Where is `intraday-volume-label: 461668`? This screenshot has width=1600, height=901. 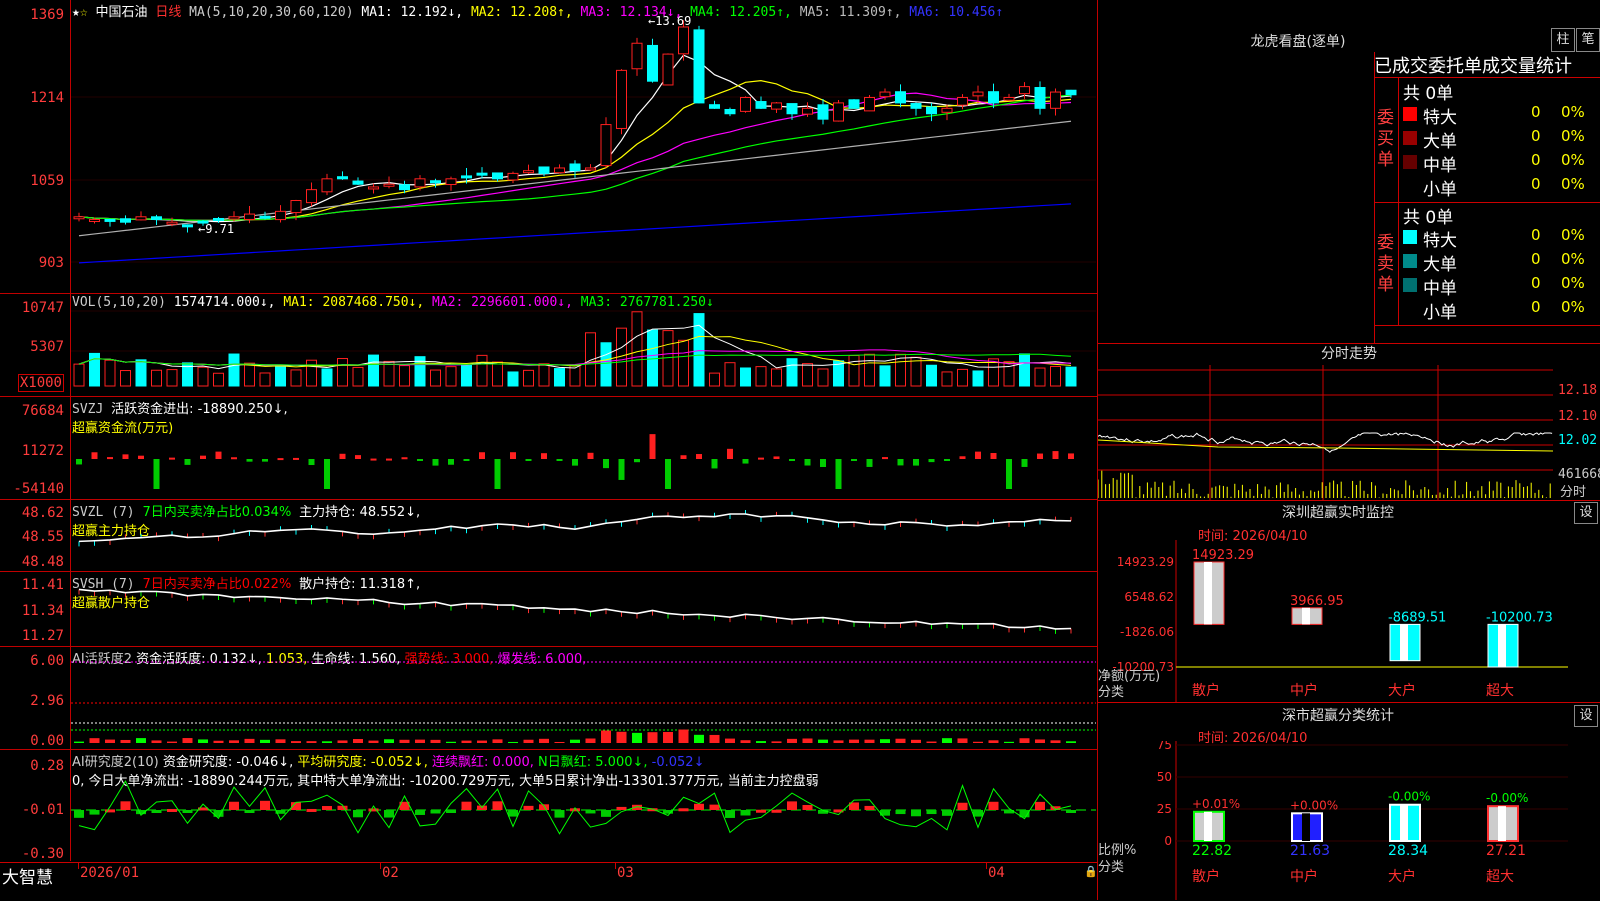 intraday-volume-label: 461668 is located at coordinates (1579, 474).